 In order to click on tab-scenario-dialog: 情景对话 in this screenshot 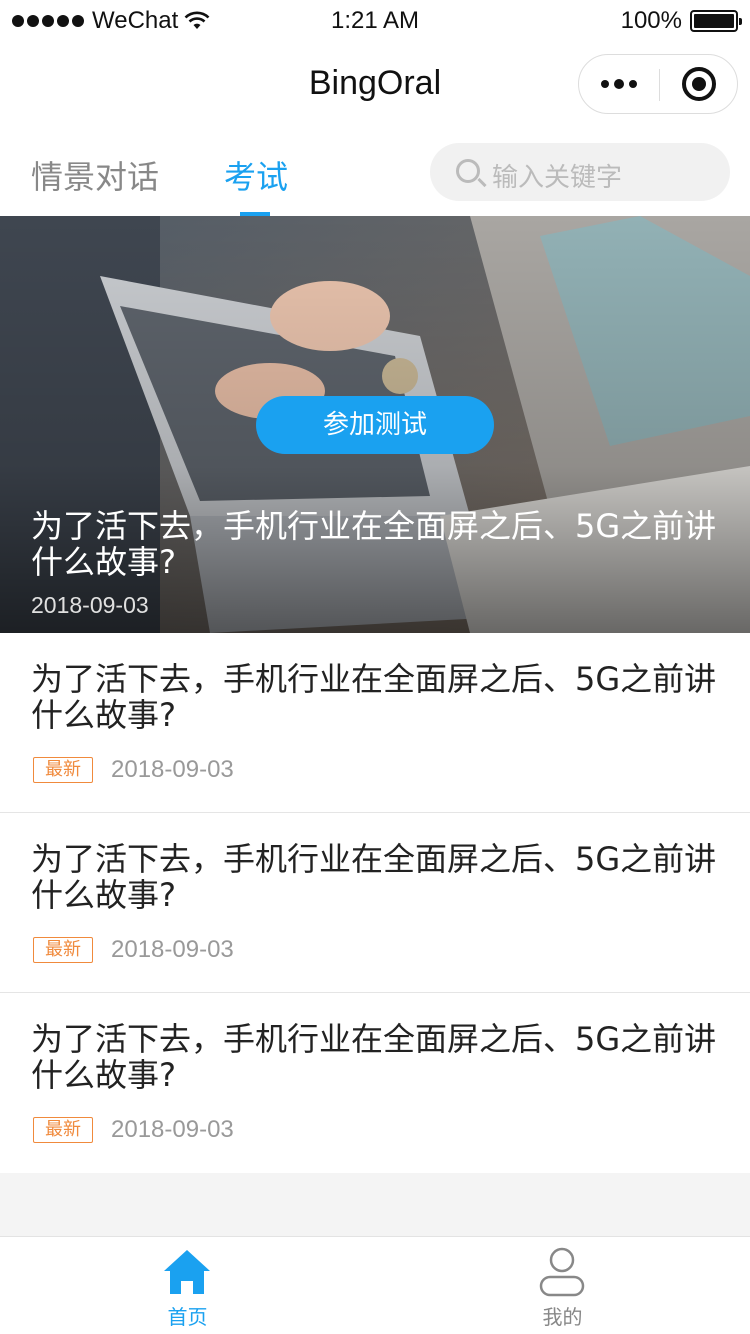, I will do `click(95, 175)`.